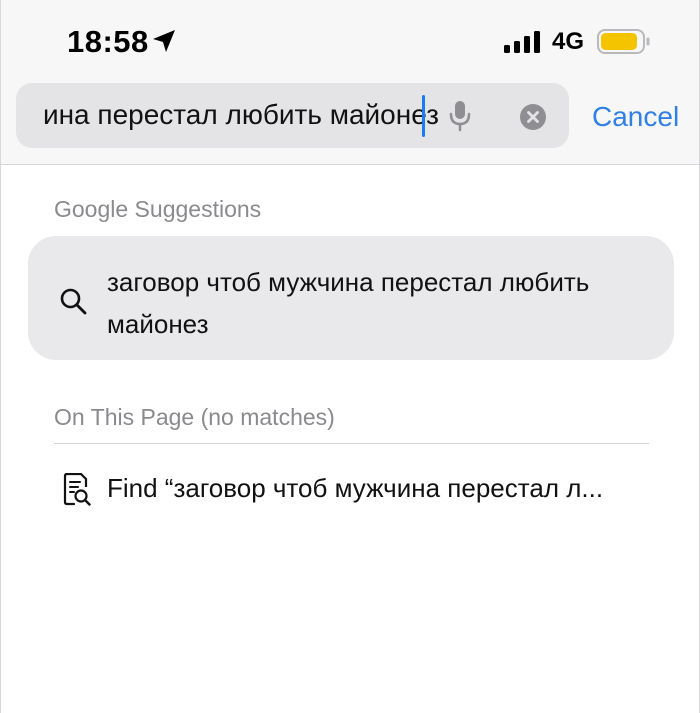 The height and width of the screenshot is (713, 700). What do you see at coordinates (194, 417) in the screenshot?
I see `on-this-page-header: On This Page (no matches)` at bounding box center [194, 417].